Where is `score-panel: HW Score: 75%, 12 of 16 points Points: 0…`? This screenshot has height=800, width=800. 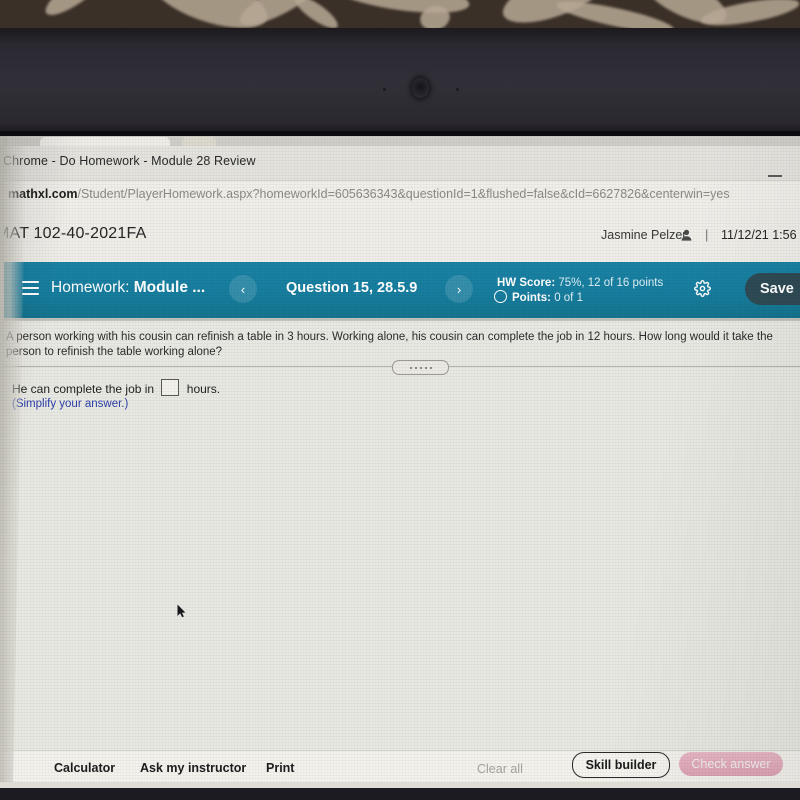 score-panel: HW Score: 75%, 12 of 16 points Points: 0… is located at coordinates (580, 291).